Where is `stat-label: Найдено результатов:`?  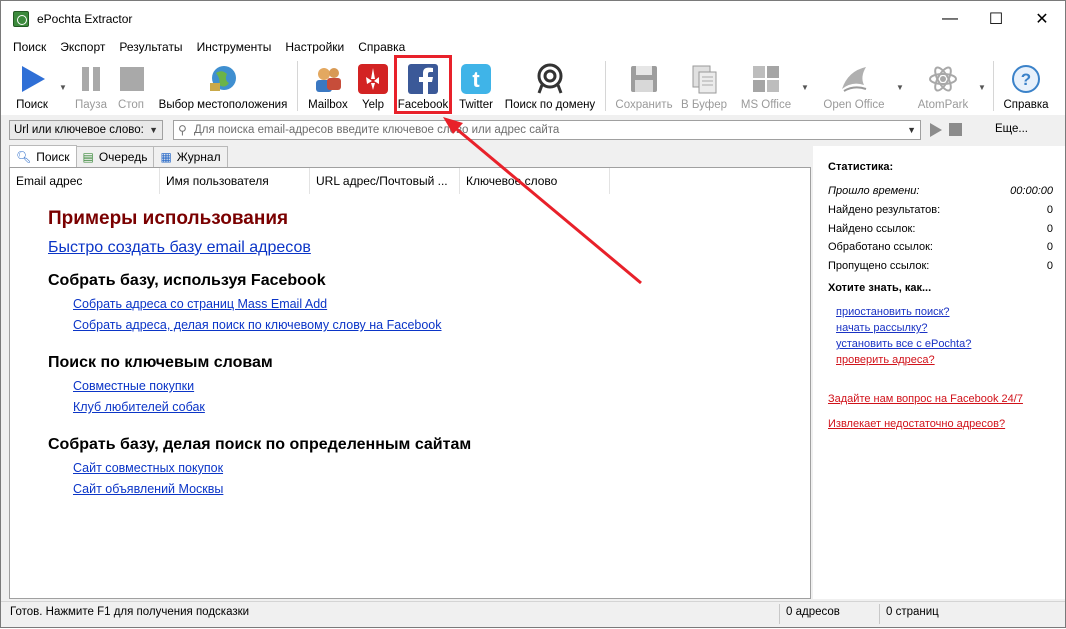
stat-label: Найдено результатов: is located at coordinates (884, 210).